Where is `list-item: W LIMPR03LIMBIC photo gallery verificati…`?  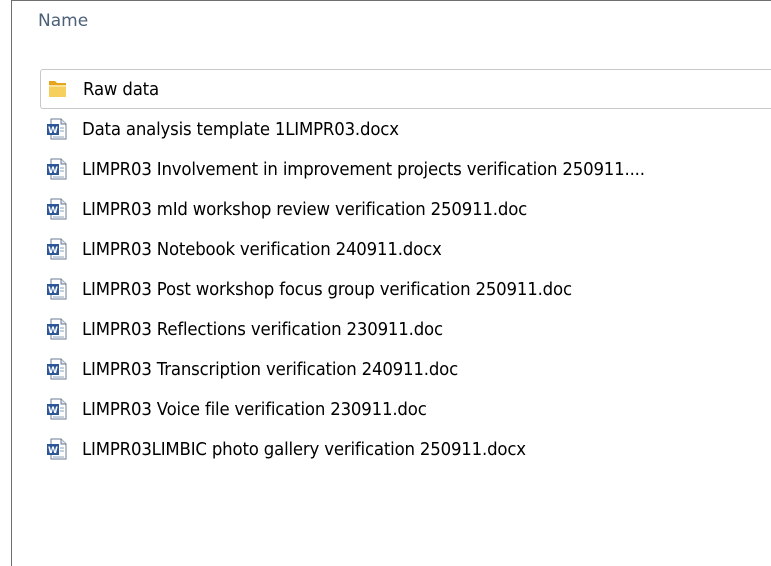
list-item: W LIMPR03LIMBIC photo gallery verificati… is located at coordinates (405, 449).